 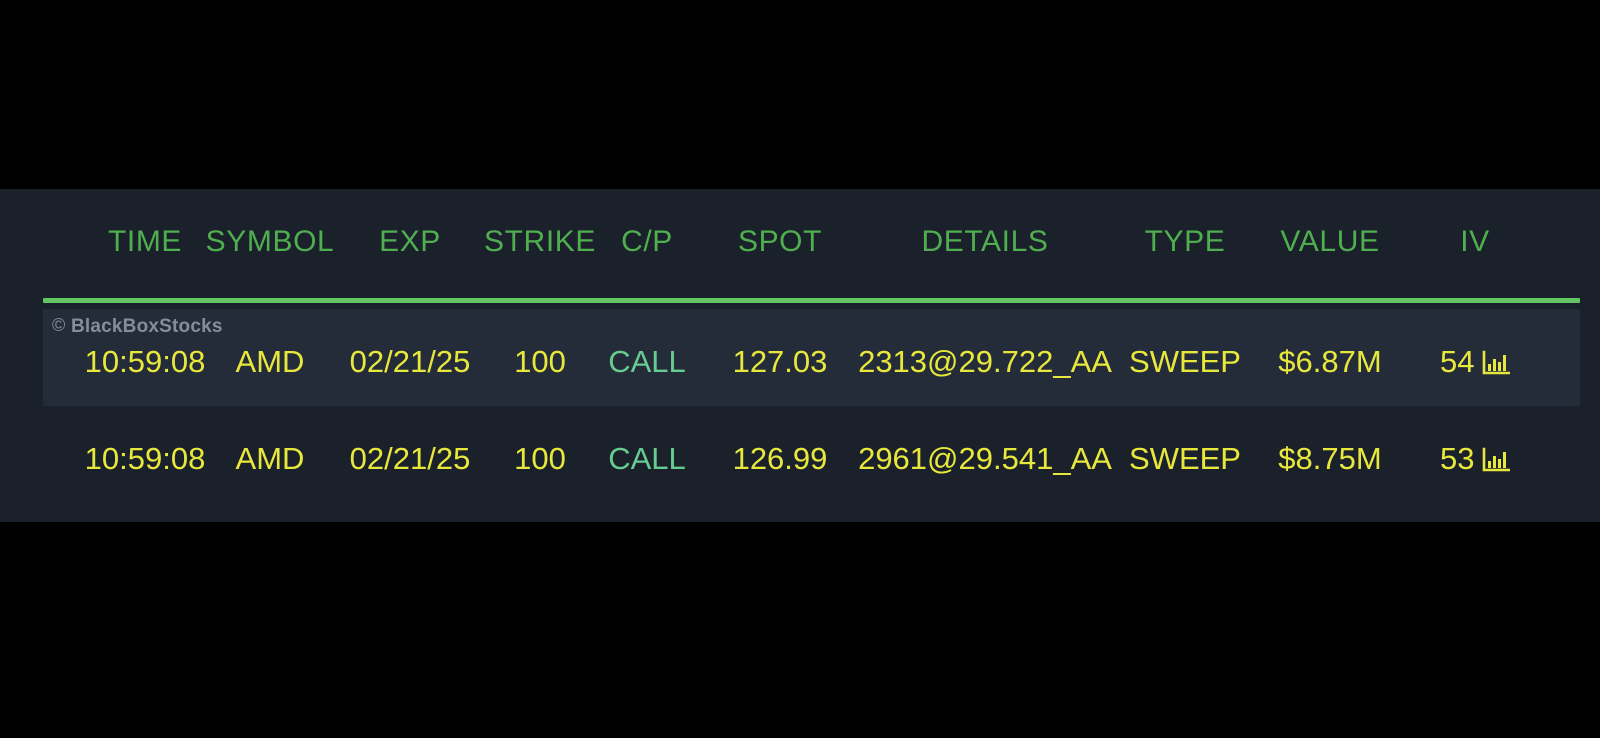 I want to click on cell-spot: 126.99, so click(x=780, y=458).